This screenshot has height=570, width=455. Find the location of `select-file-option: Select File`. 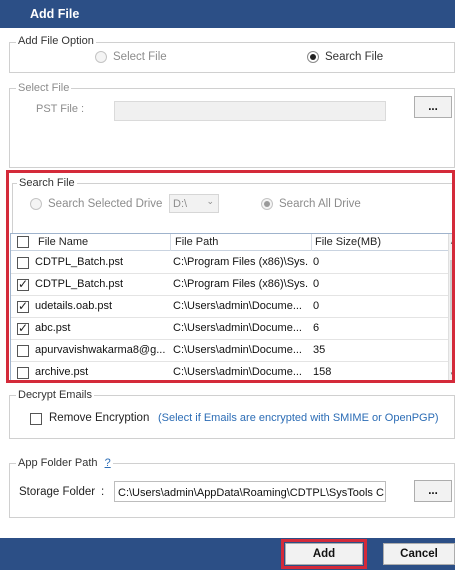

select-file-option: Select File is located at coordinates (131, 57).